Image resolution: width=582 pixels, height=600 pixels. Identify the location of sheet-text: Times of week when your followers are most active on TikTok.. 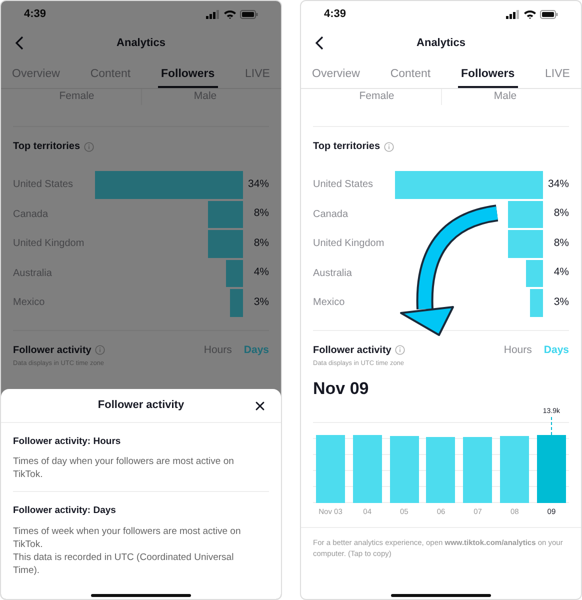
(127, 537).